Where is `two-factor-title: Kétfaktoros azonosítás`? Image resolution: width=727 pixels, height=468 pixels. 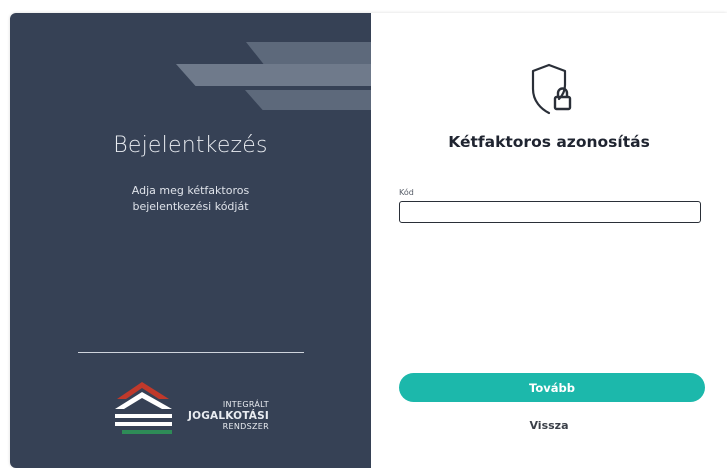 two-factor-title: Kétfaktoros azonosítás is located at coordinates (549, 142).